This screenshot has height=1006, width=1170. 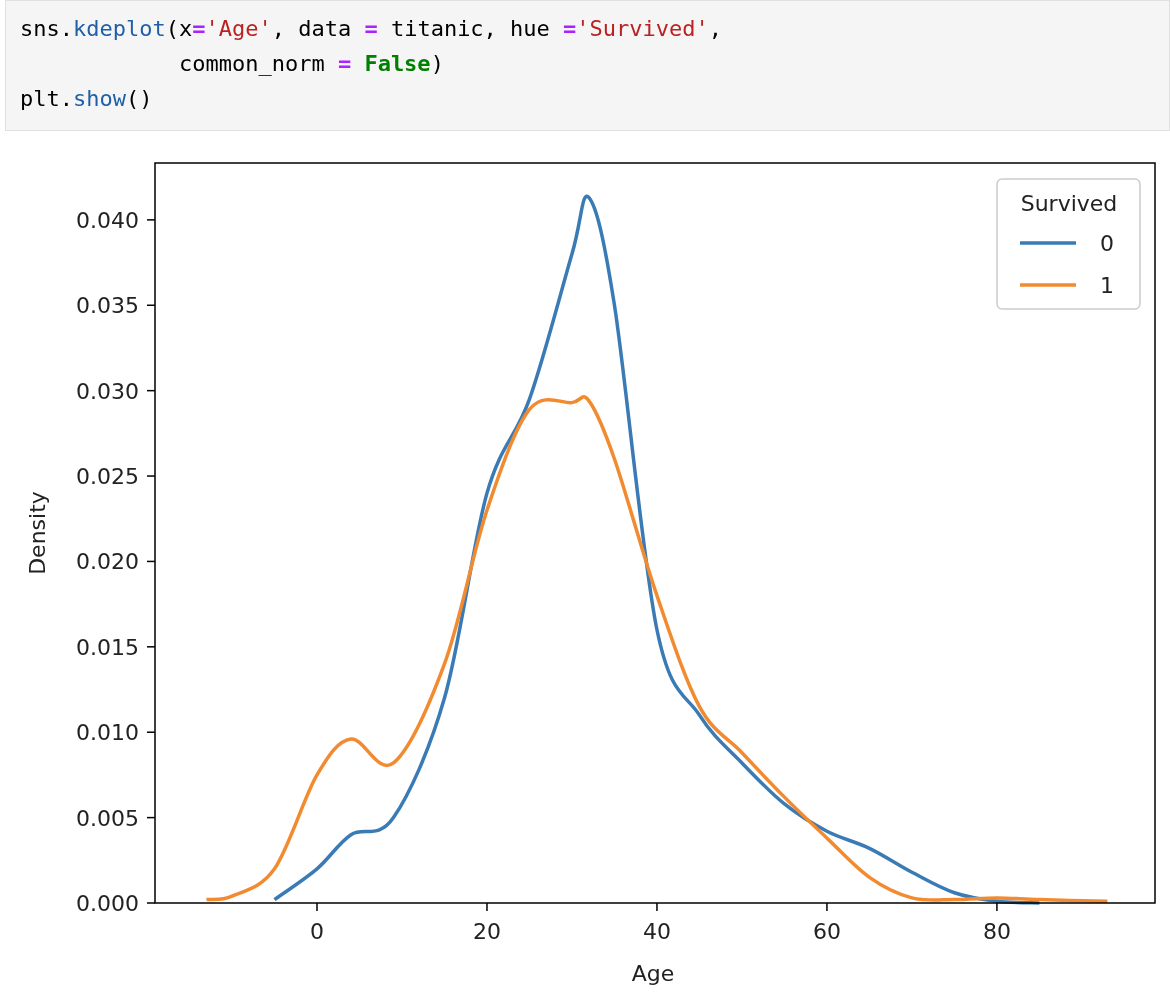 What do you see at coordinates (1107, 243) in the screenshot?
I see `legend-label: 0` at bounding box center [1107, 243].